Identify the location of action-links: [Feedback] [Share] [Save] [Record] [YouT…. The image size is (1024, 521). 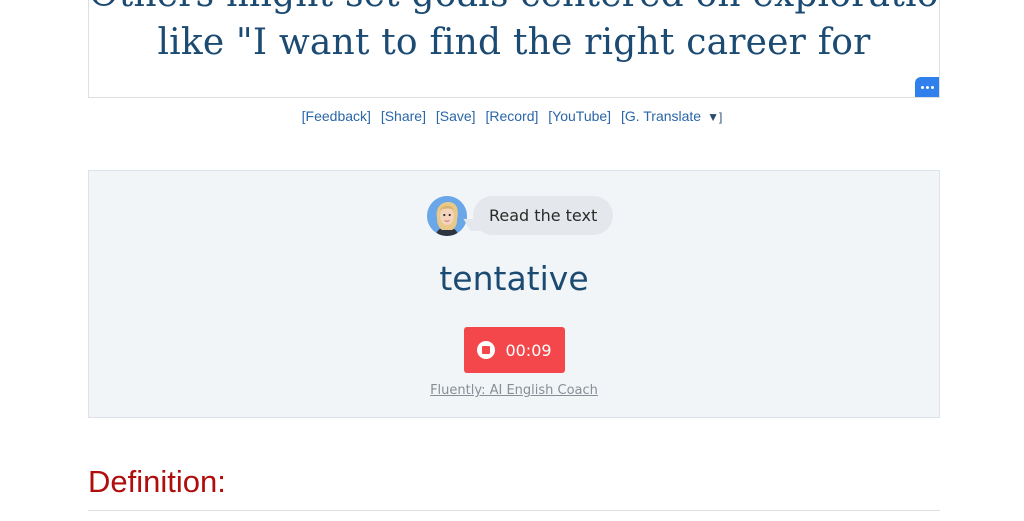
(512, 116).